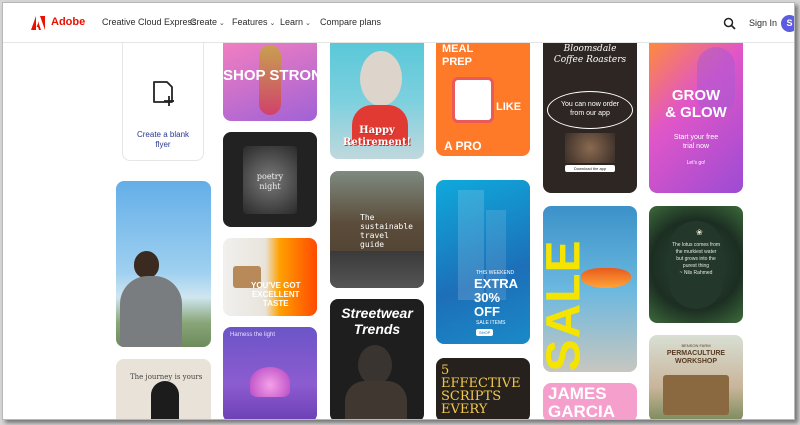  Describe the element at coordinates (376, 400) in the screenshot. I see `model-body` at that location.